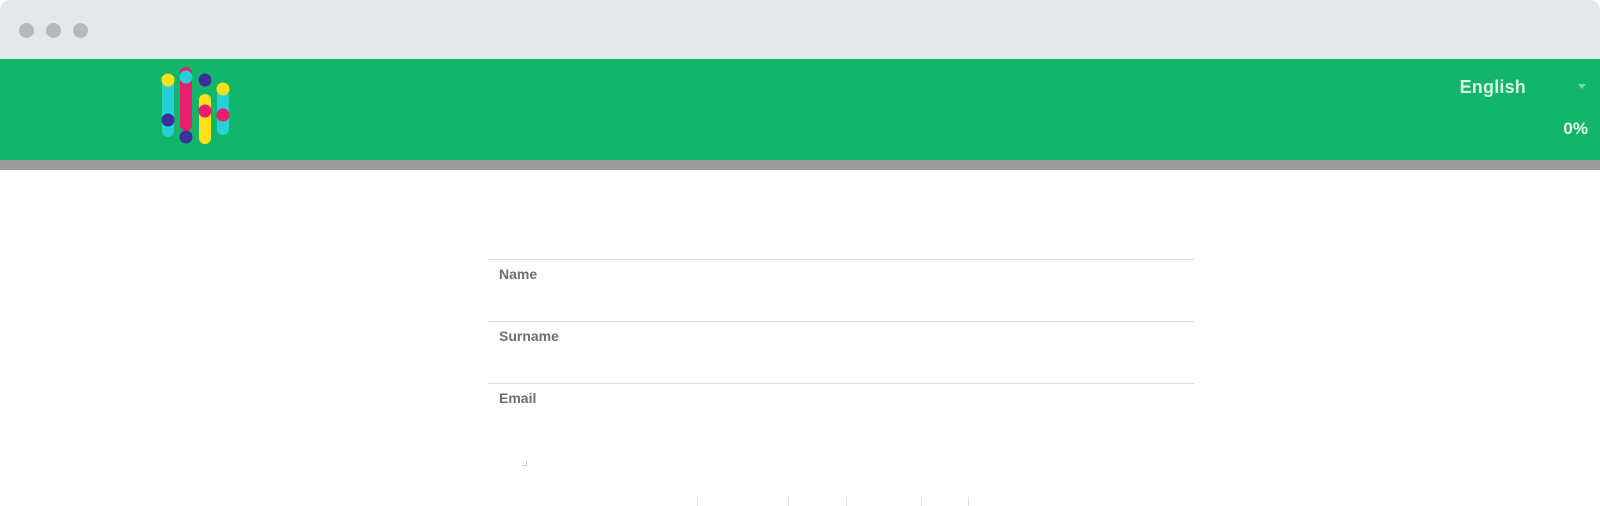 The width and height of the screenshot is (1600, 506). I want to click on chevron-down-icon, so click(1582, 86).